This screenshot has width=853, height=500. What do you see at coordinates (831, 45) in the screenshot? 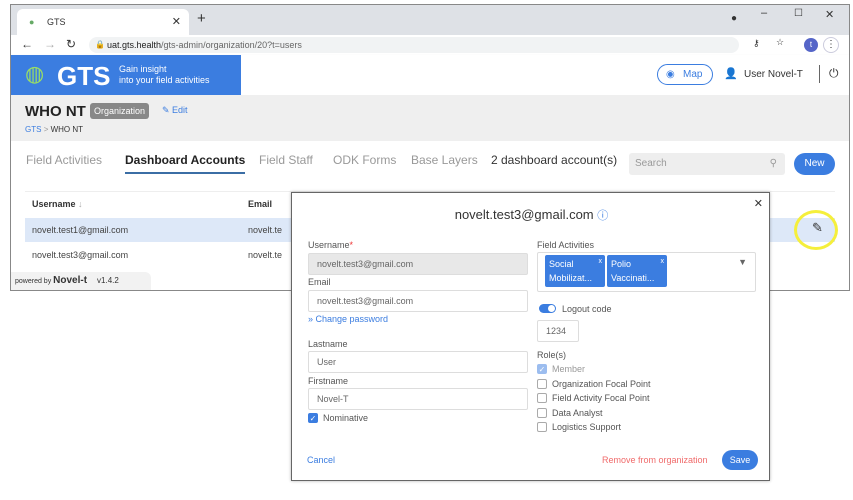
I see `menu-icon: ⋮` at bounding box center [831, 45].